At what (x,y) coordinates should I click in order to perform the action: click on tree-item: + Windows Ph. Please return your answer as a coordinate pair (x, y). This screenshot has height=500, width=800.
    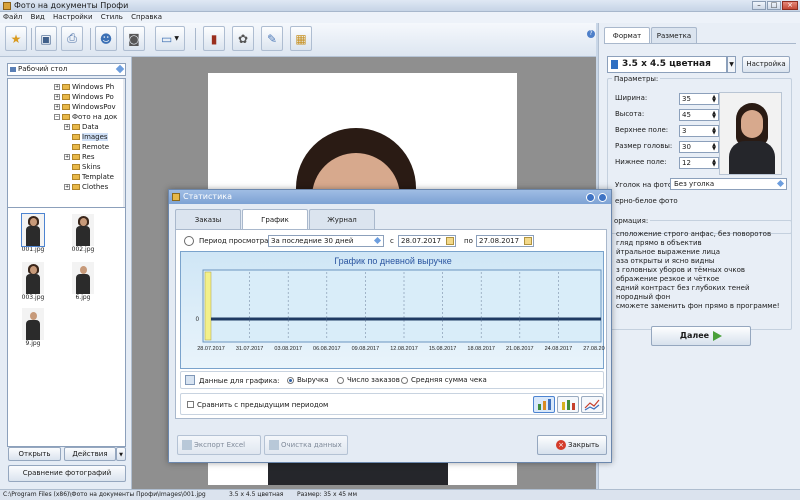
    Looking at the image, I should click on (84, 87).